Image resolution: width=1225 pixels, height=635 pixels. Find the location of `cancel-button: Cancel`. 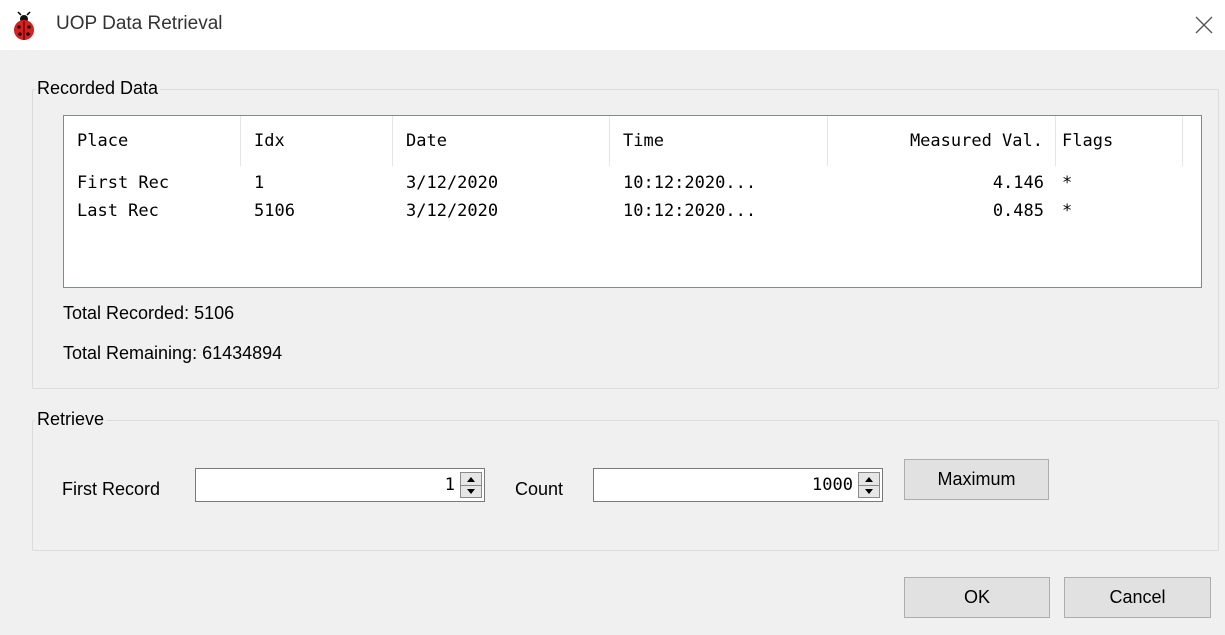

cancel-button: Cancel is located at coordinates (1137, 597).